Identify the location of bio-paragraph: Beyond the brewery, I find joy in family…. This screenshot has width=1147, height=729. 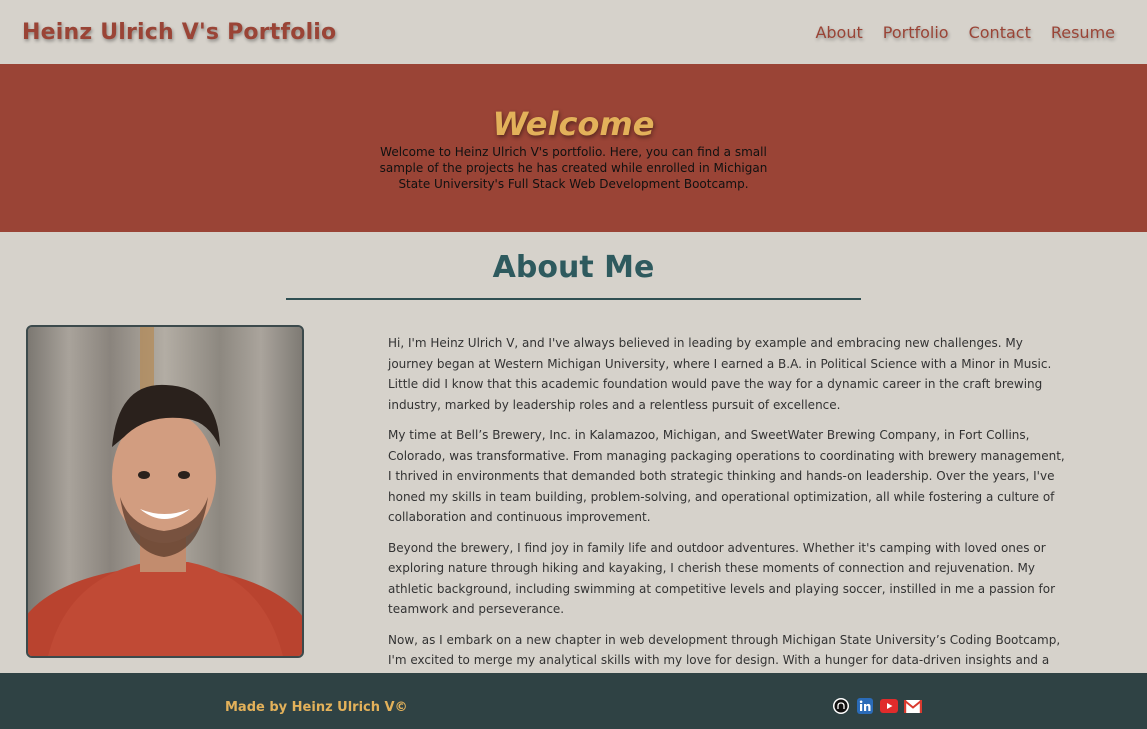
(722, 578).